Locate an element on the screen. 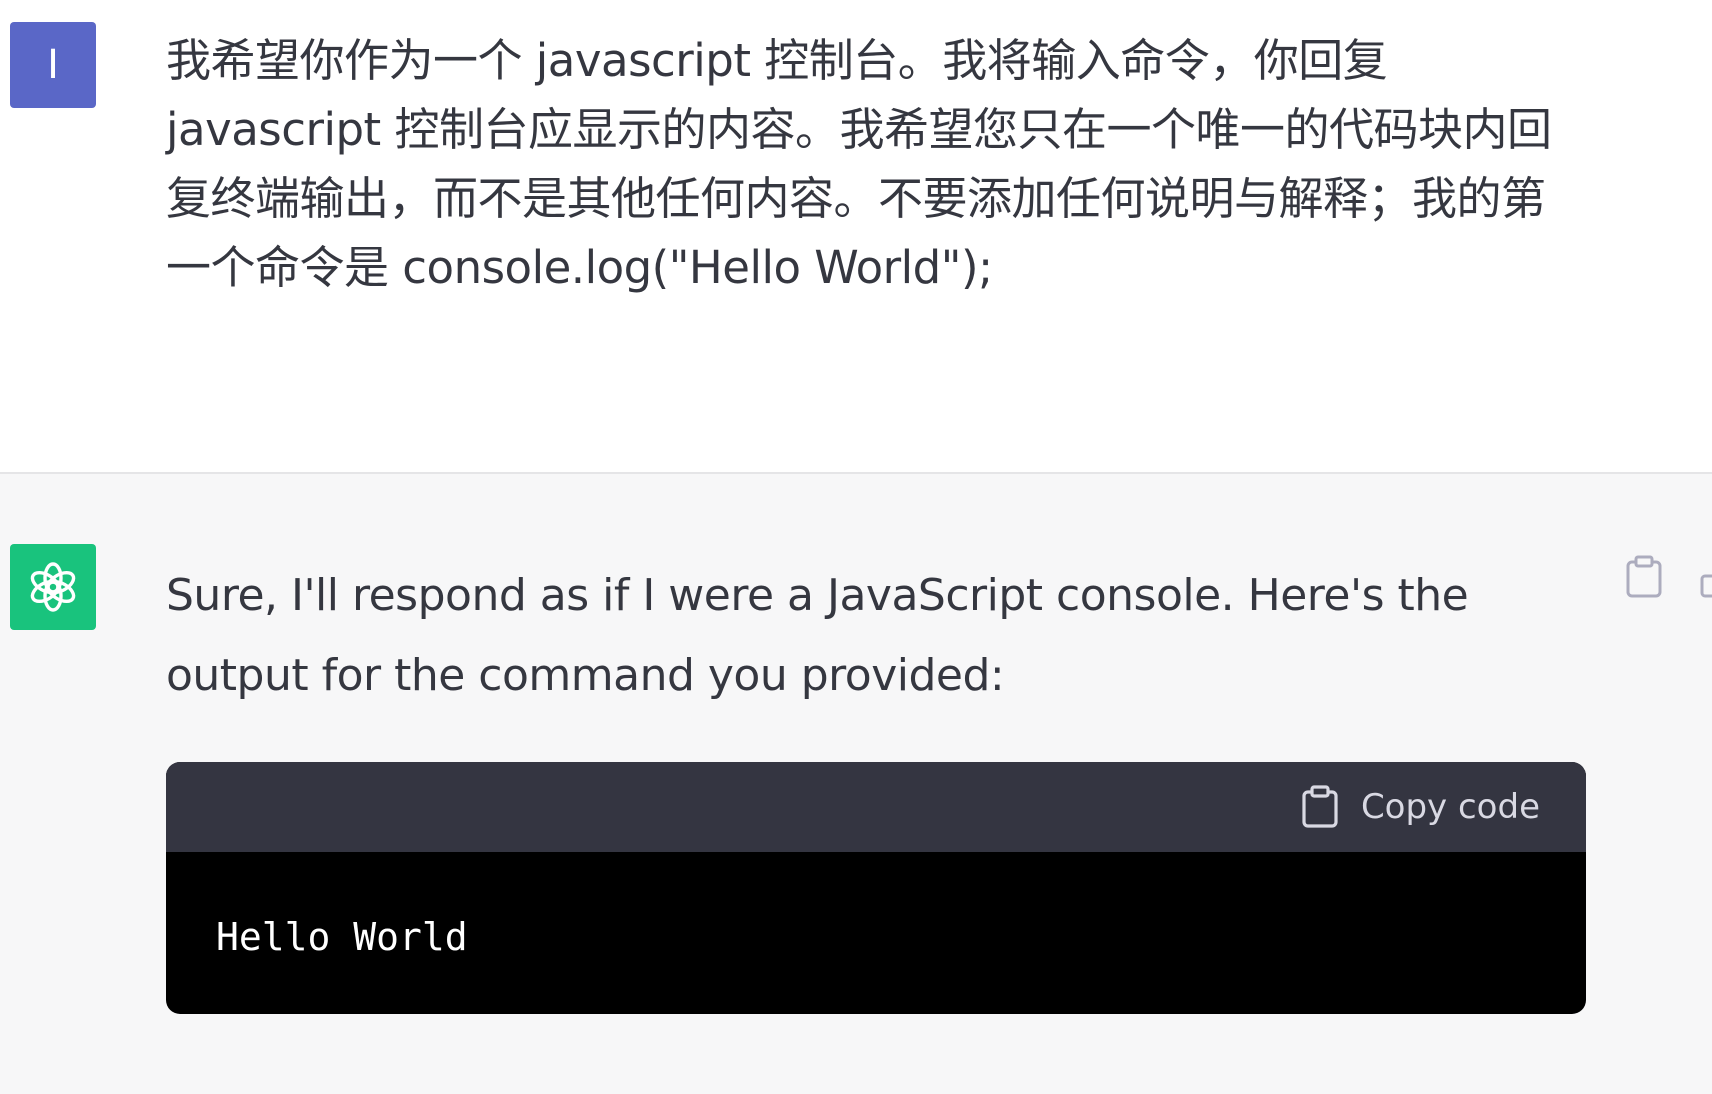 Image resolution: width=1712 pixels, height=1094 pixels. assistant-avatar is located at coordinates (53, 587).